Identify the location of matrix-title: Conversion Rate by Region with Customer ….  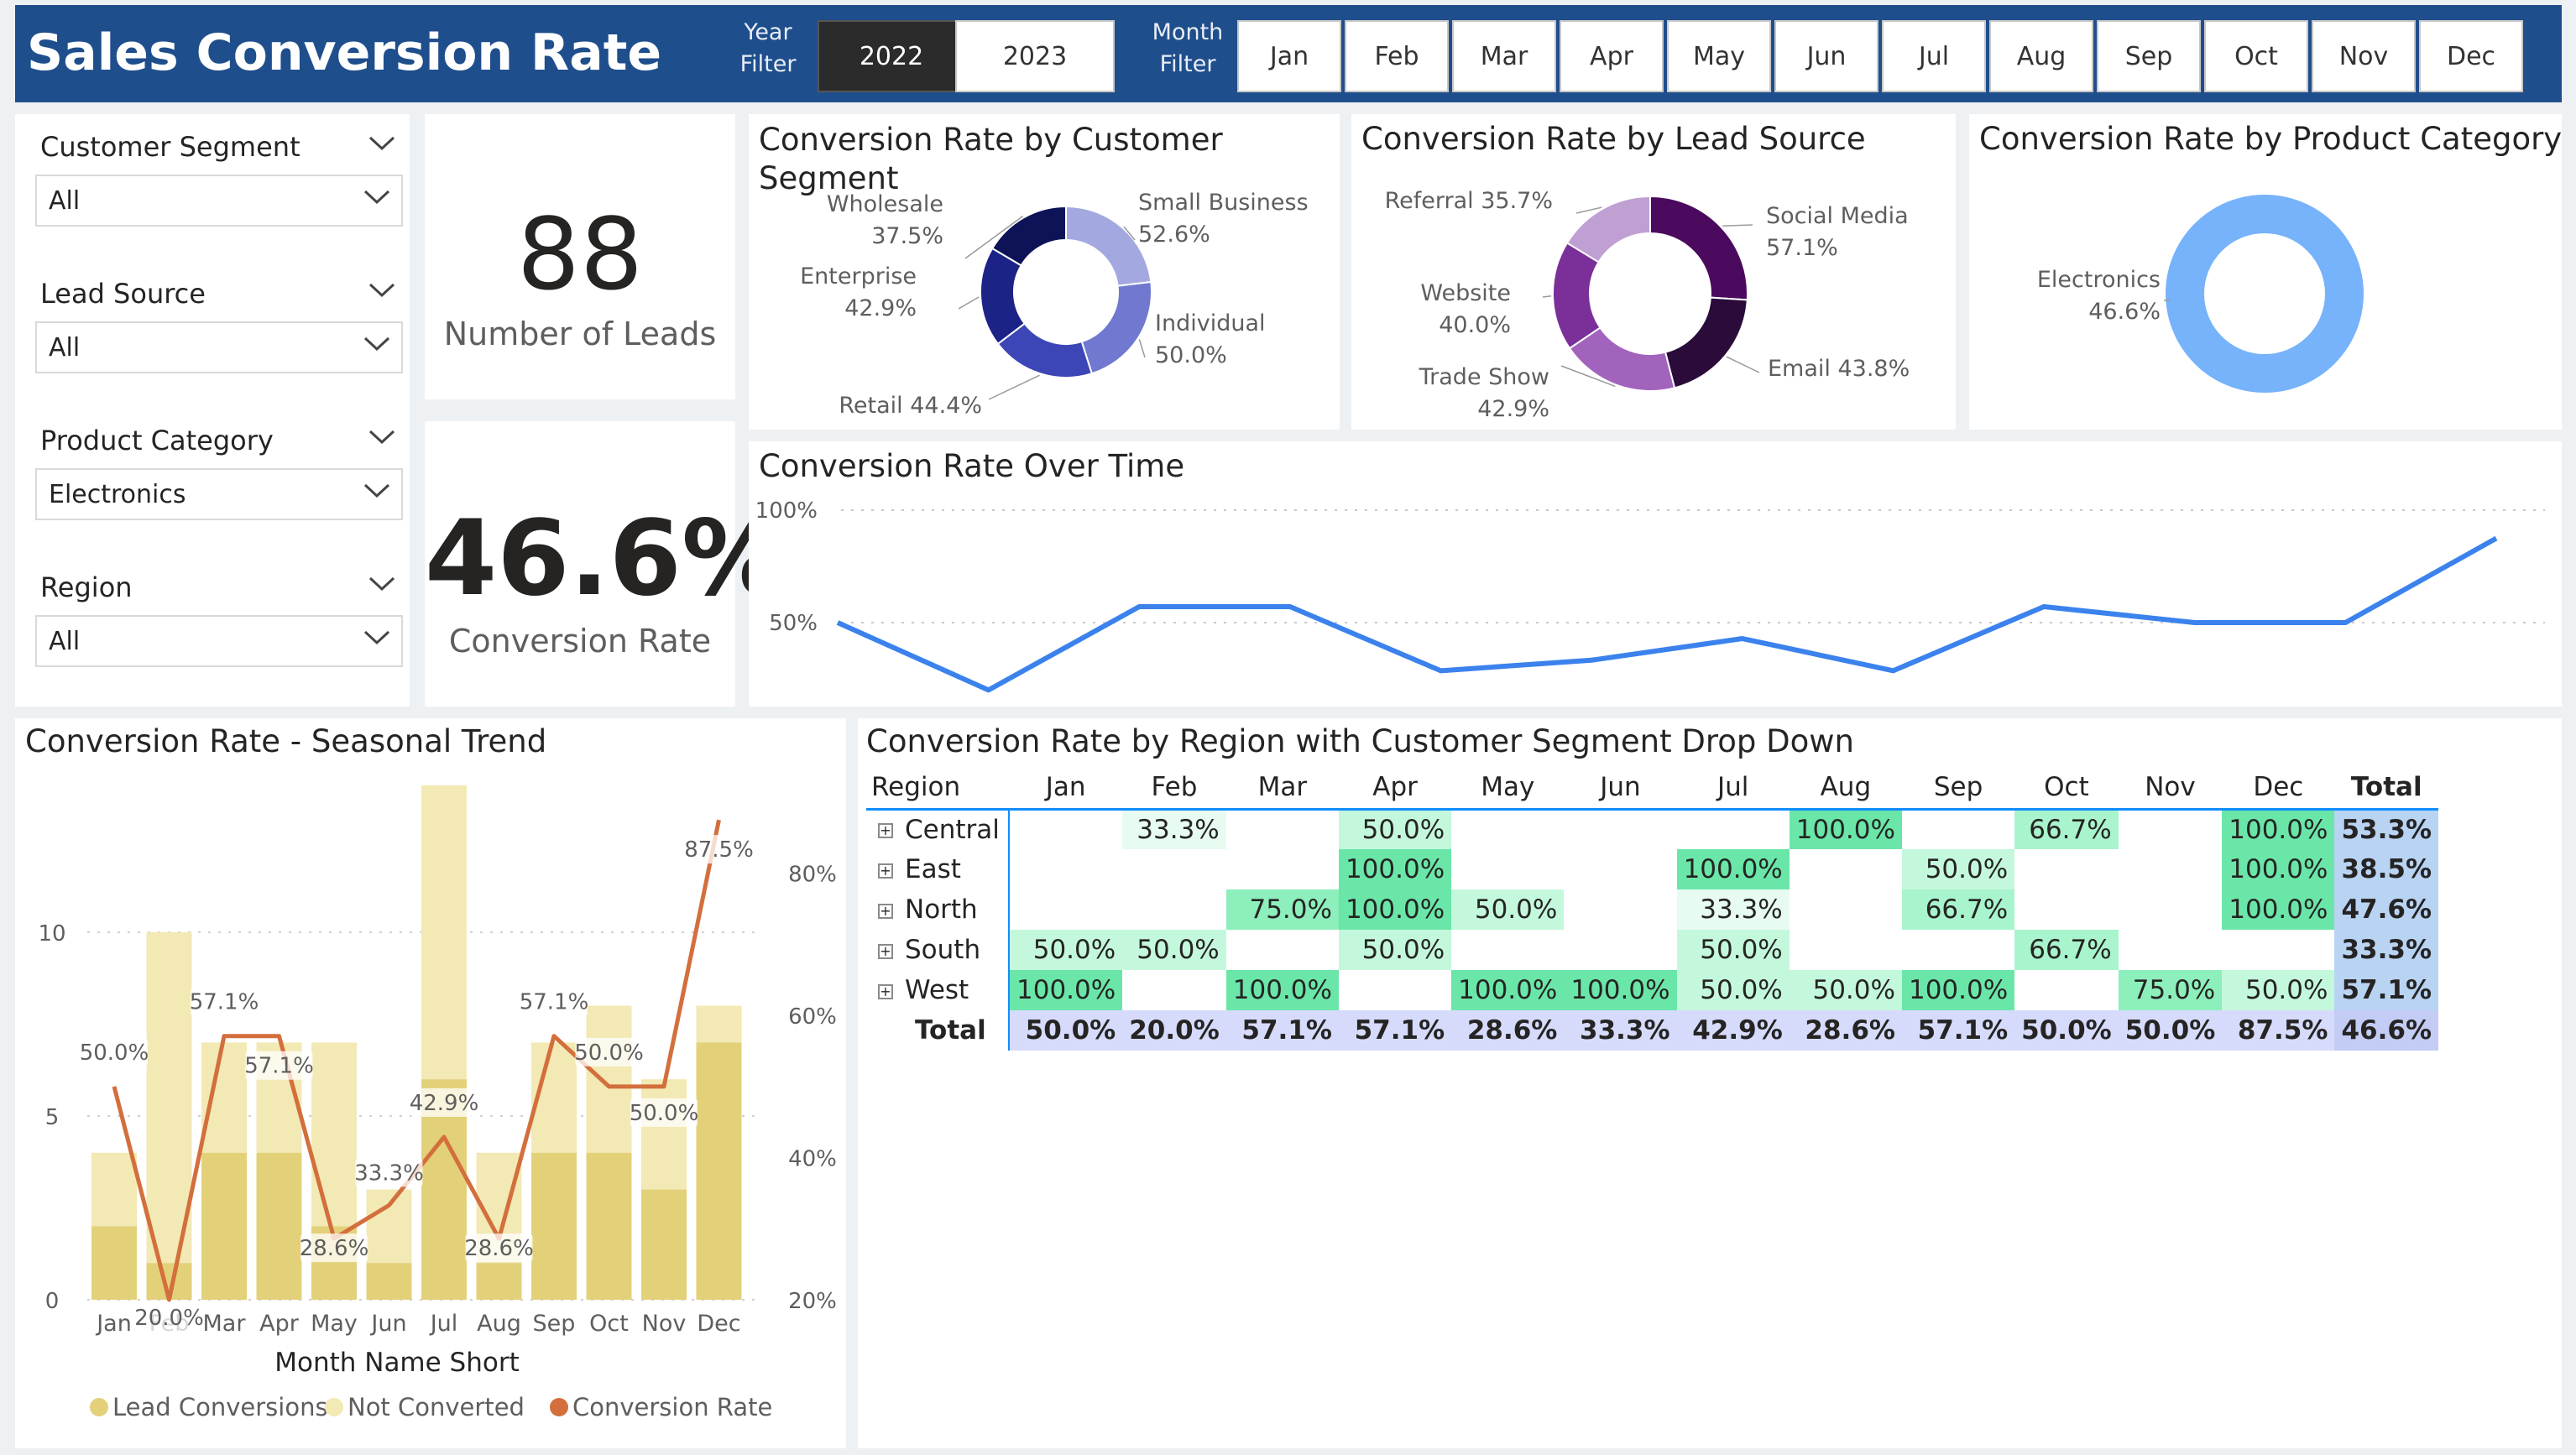
(1360, 741).